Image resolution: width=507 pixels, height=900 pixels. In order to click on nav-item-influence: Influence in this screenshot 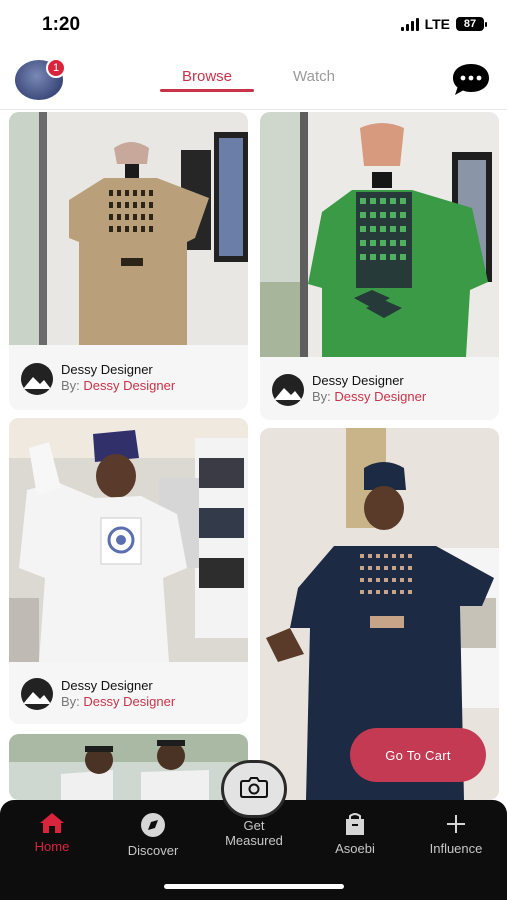, I will do `click(456, 834)`.